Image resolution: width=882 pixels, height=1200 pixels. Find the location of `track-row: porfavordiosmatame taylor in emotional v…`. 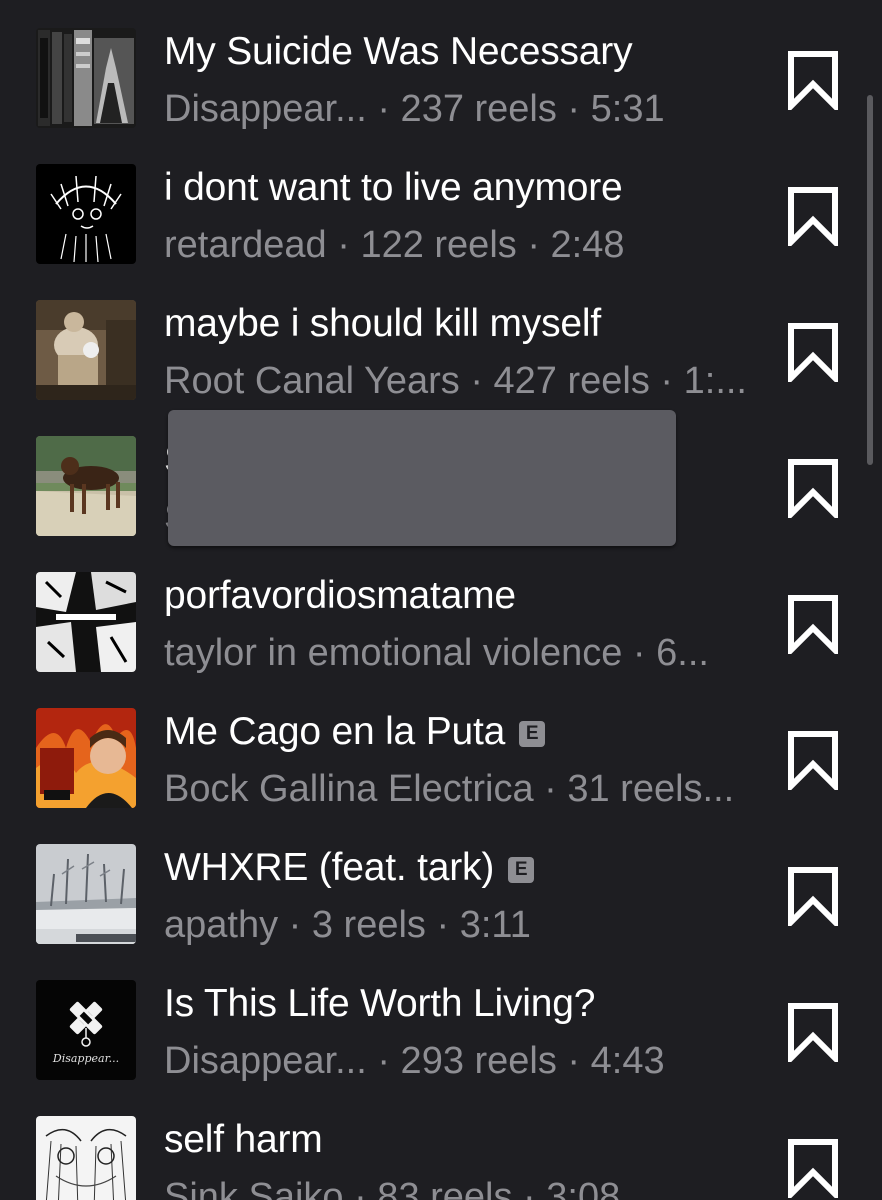

track-row: porfavordiosmatame taylor in emotional v… is located at coordinates (441, 640).